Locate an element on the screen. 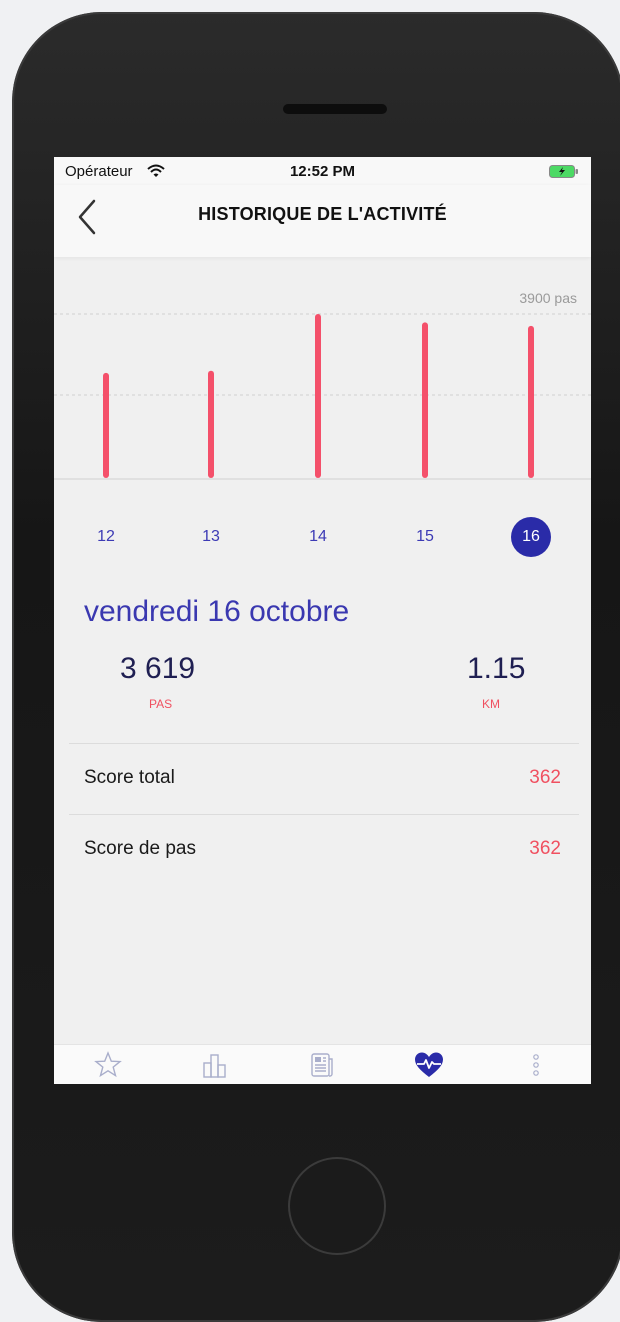 The height and width of the screenshot is (1322, 620). score-row-steps: Score de pas 362 is located at coordinates (322, 849).